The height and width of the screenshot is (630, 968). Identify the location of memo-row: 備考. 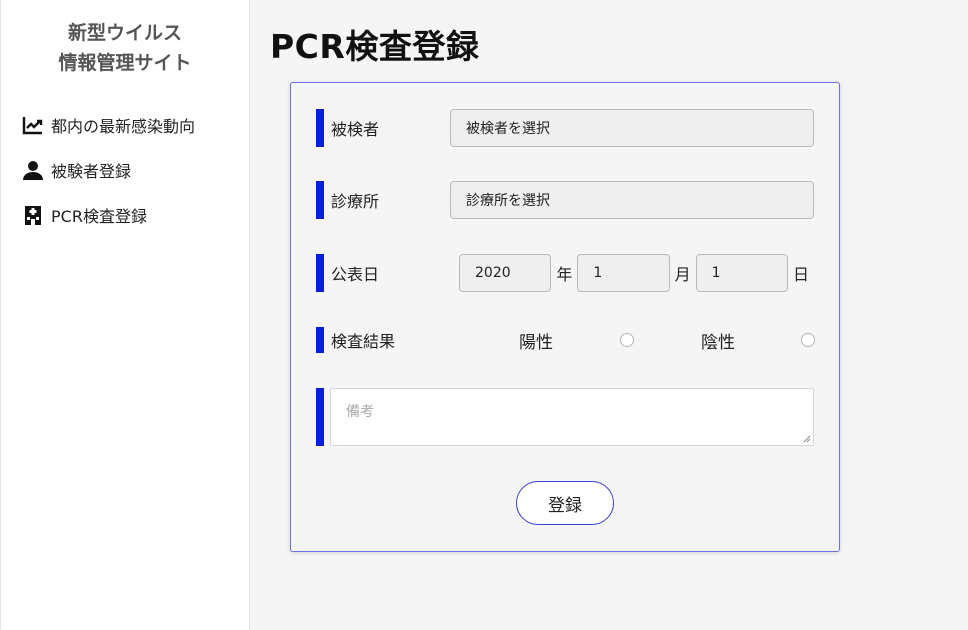
(565, 417).